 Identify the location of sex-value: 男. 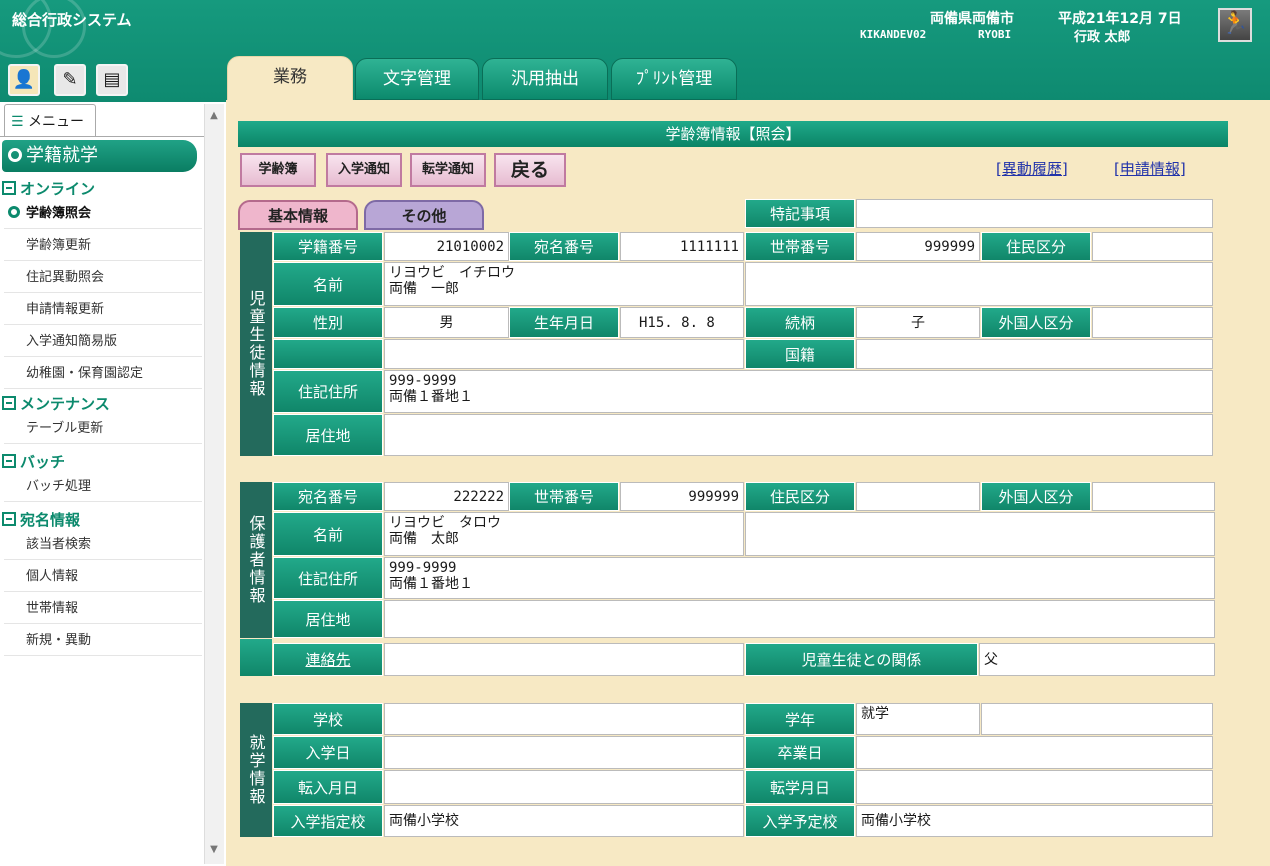
(446, 322).